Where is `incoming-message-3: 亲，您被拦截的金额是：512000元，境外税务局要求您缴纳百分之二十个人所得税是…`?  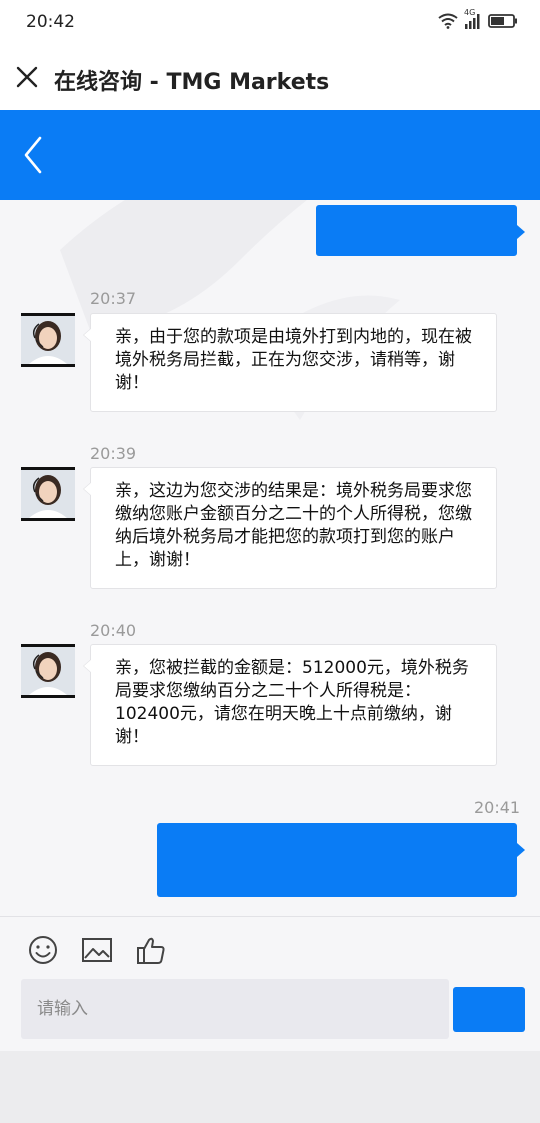 incoming-message-3: 亲，您被拦截的金额是：512000元，境外税务局要求您缴纳百分之二十个人所得税是… is located at coordinates (290, 705).